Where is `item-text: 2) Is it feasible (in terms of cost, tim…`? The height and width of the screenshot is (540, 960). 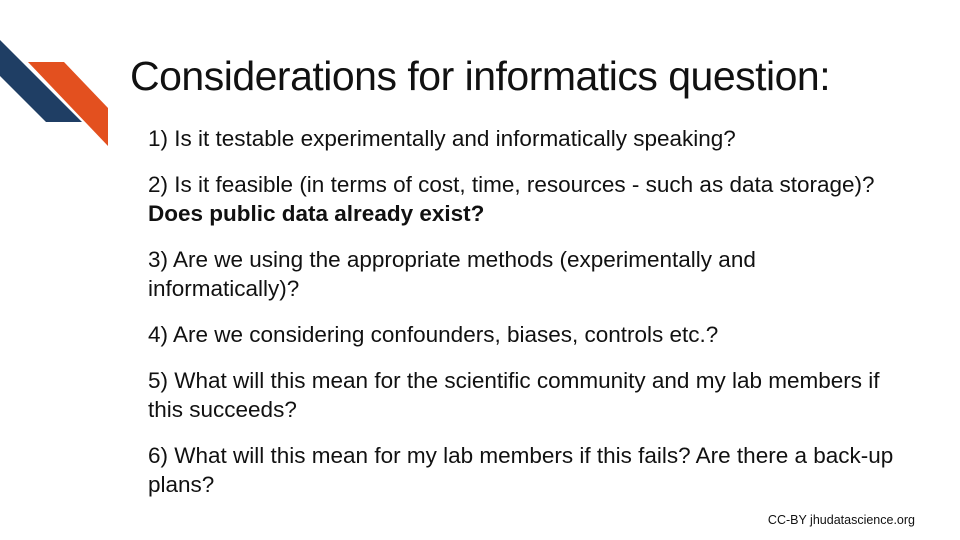
item-text: 2) Is it feasible (in terms of cost, tim… is located at coordinates (511, 184).